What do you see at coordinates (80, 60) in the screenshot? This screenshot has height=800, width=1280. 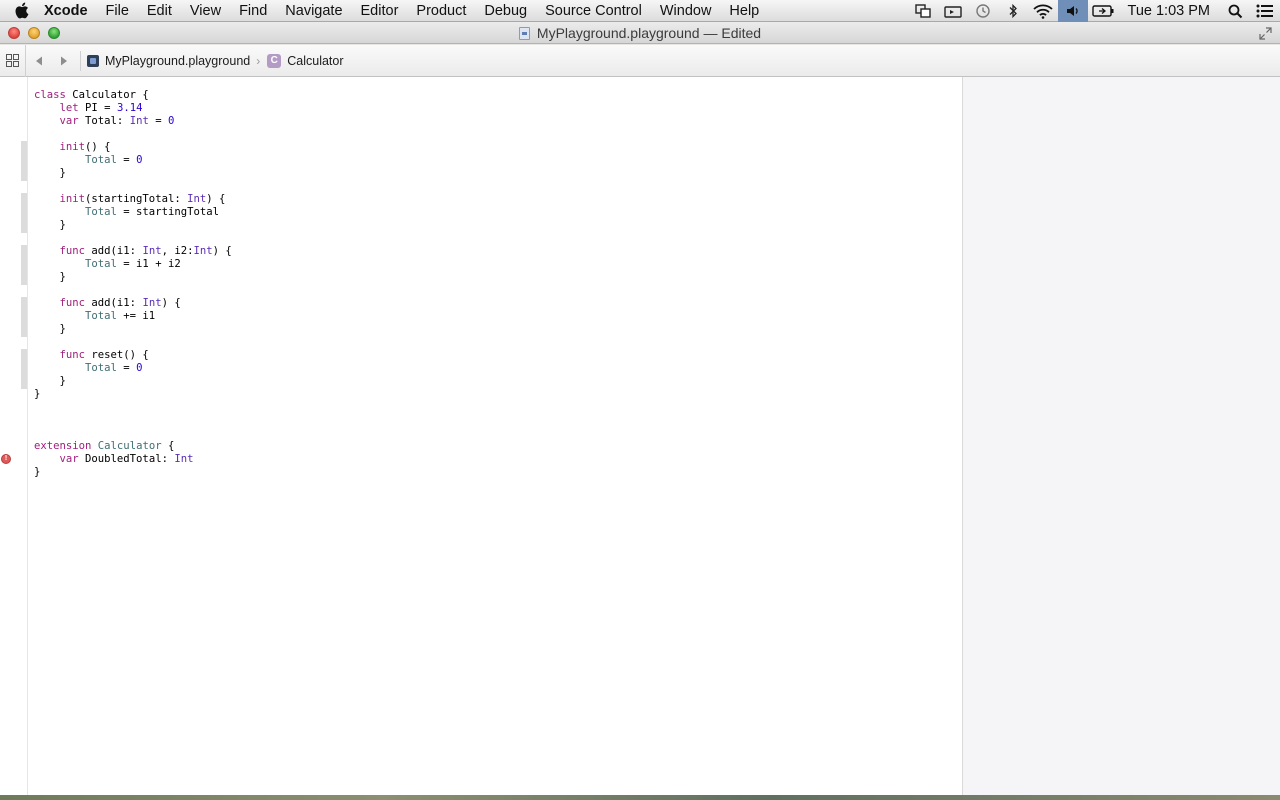 I see `jump-bar-separator` at bounding box center [80, 60].